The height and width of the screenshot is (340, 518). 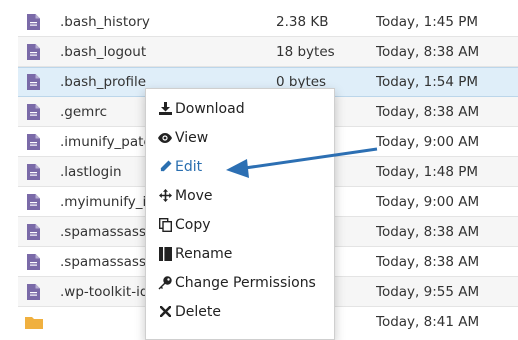 I want to click on annotation-arrow, so click(x=302, y=162).